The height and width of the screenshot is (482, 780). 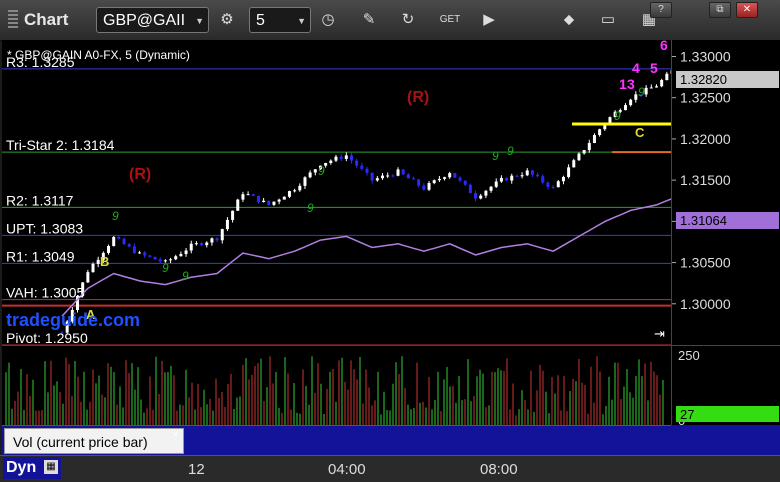 What do you see at coordinates (45, 293) in the screenshot?
I see `level-label: VAH: 1.3005` at bounding box center [45, 293].